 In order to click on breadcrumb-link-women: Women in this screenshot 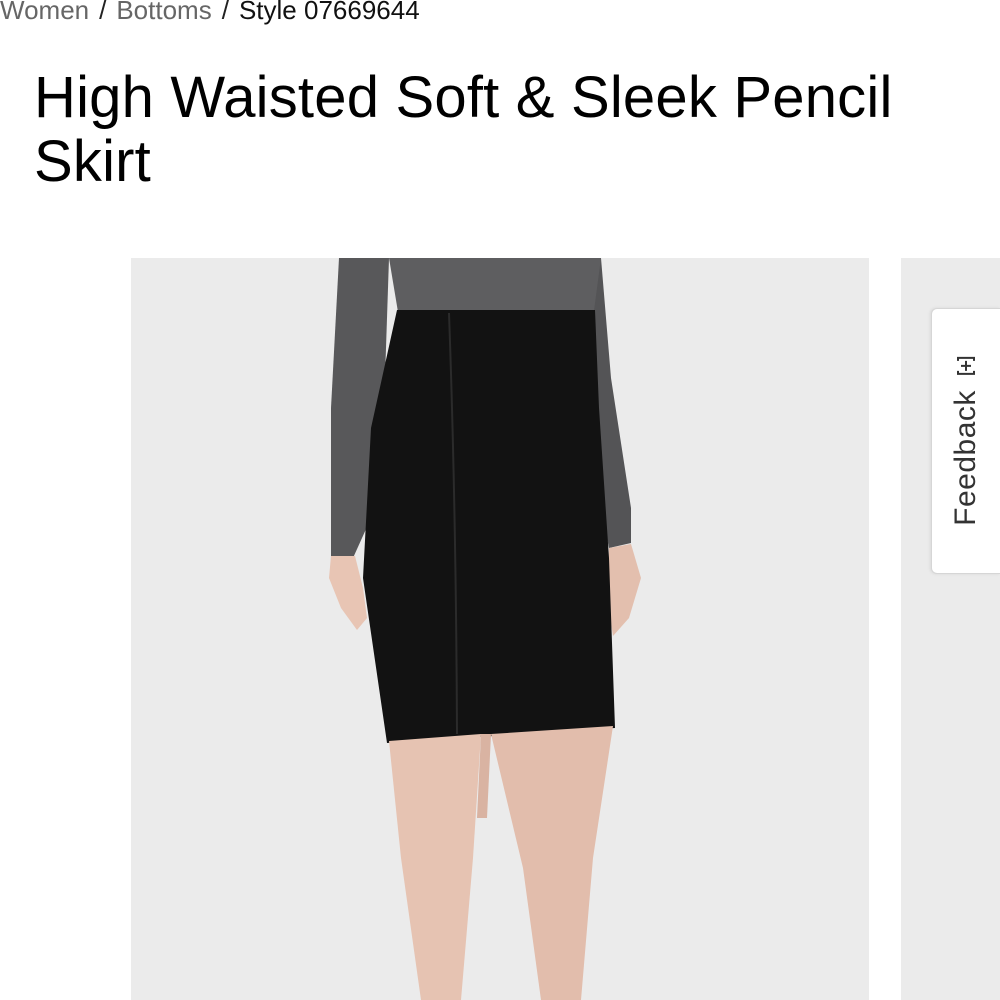, I will do `click(44, 12)`.